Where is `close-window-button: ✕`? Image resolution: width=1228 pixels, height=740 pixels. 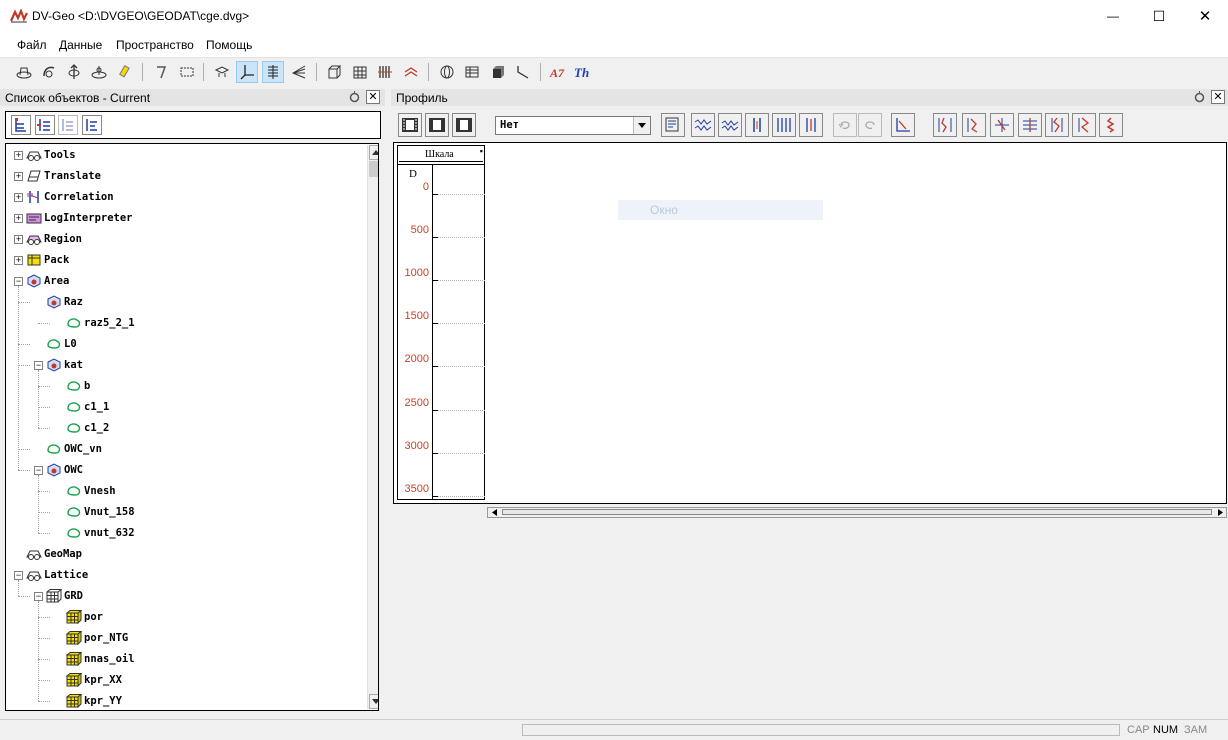
close-window-button: ✕ is located at coordinates (1205, 16).